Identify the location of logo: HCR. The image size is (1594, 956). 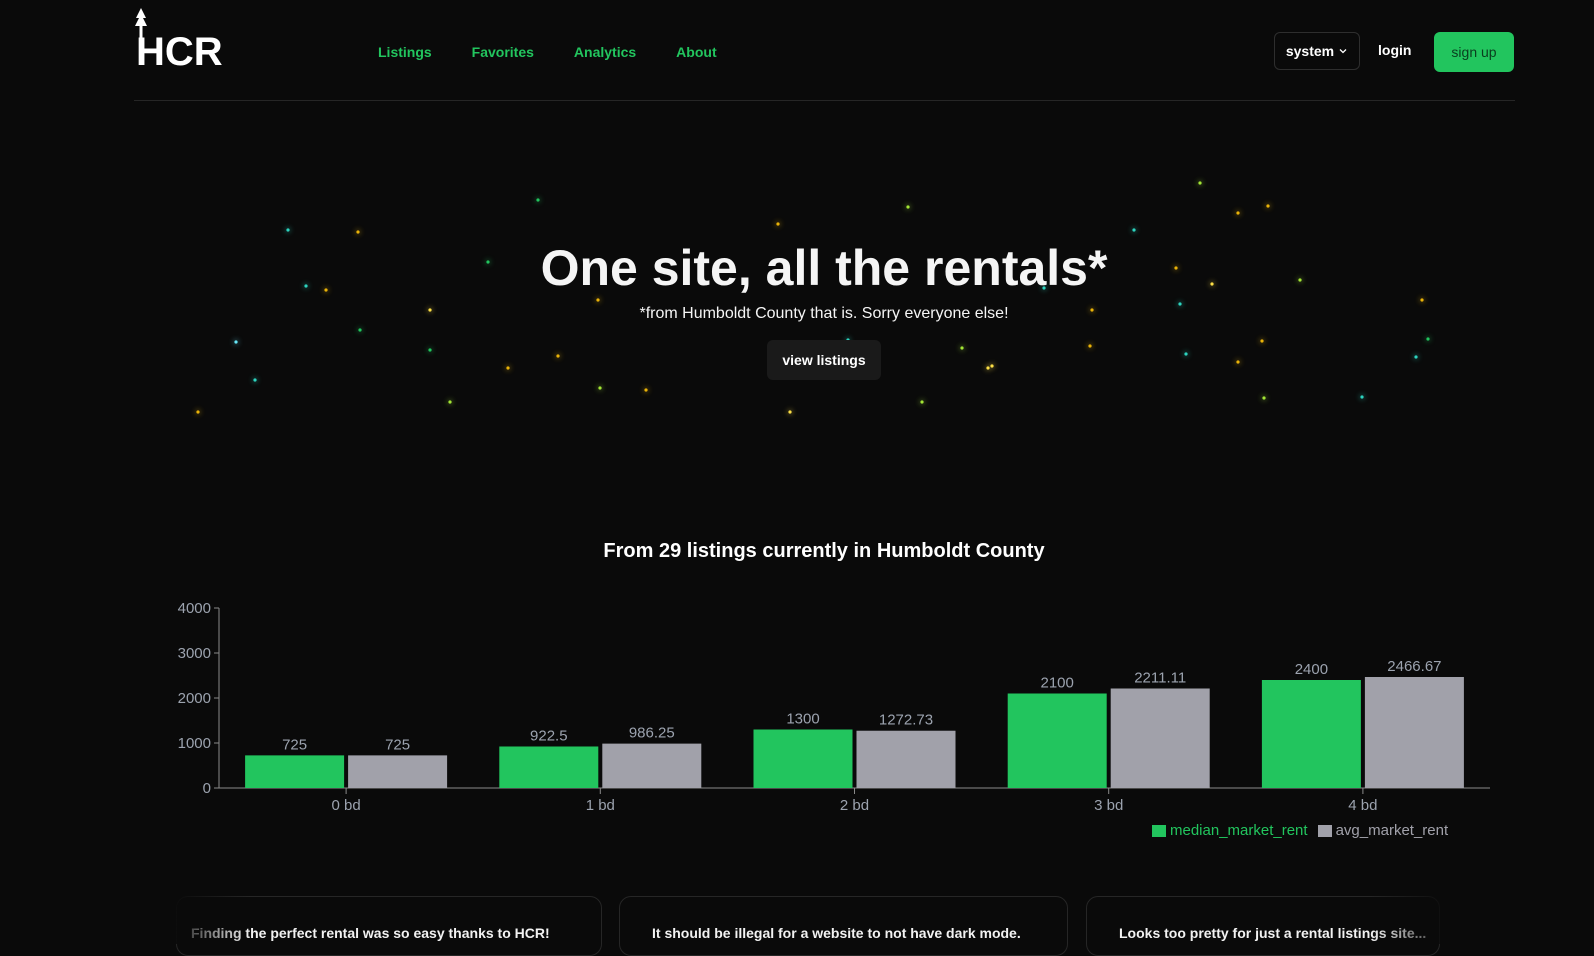
(180, 41).